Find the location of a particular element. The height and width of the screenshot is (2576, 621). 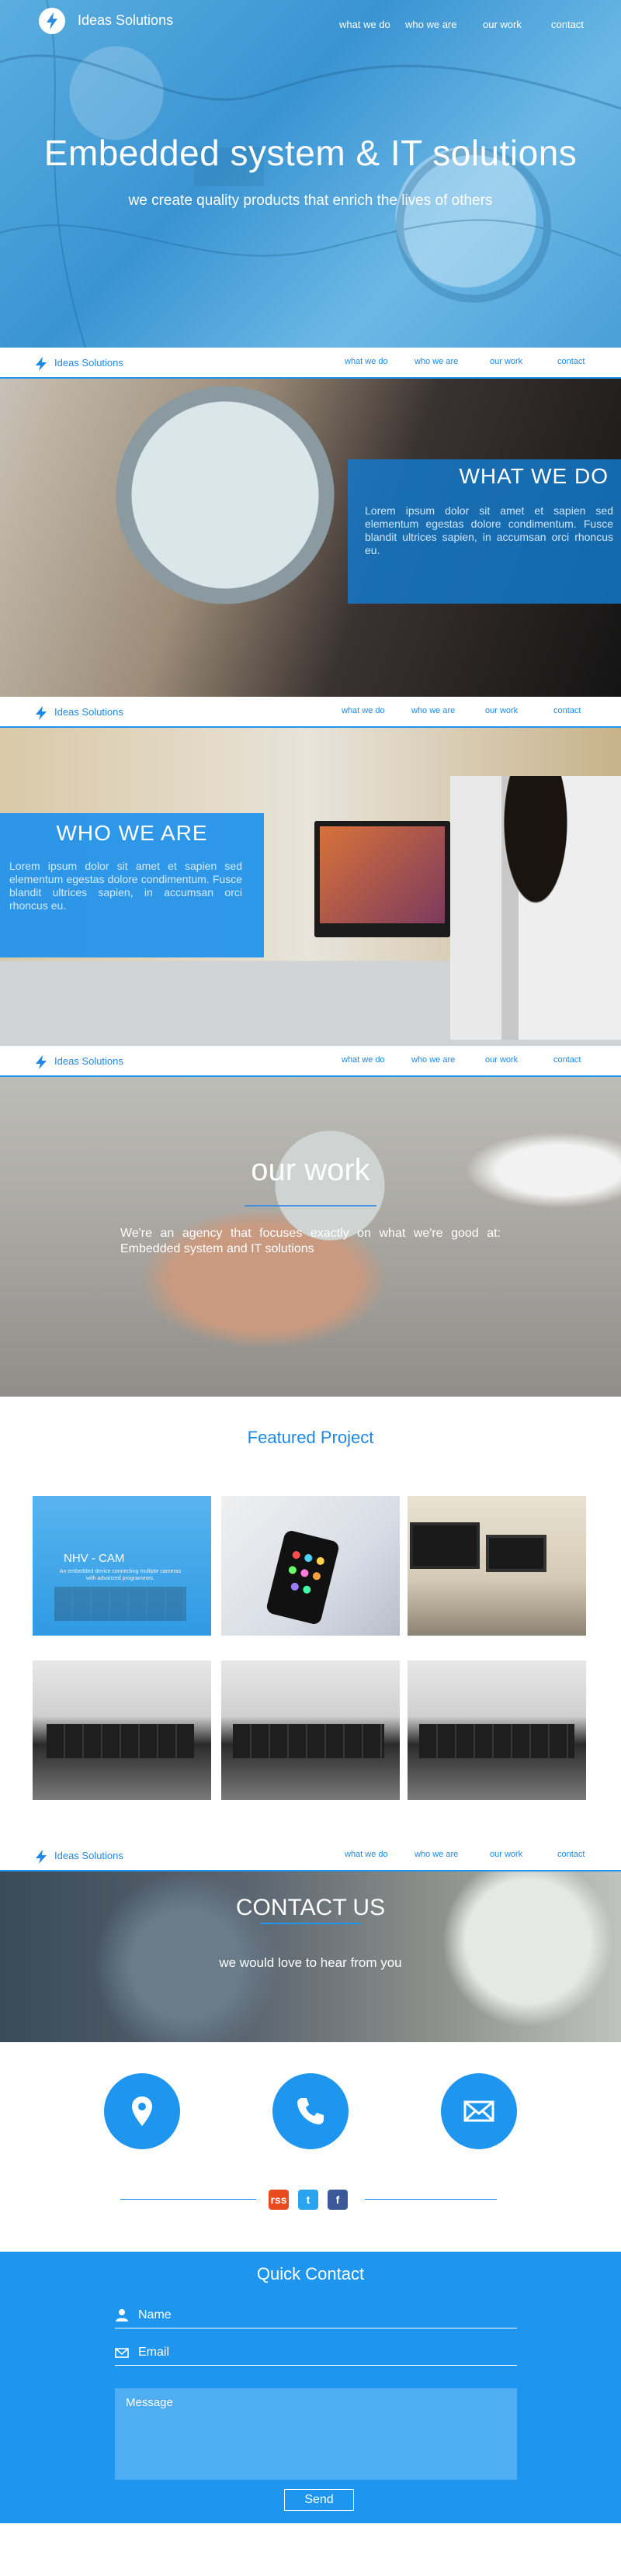

email-field is located at coordinates (324, 2352).